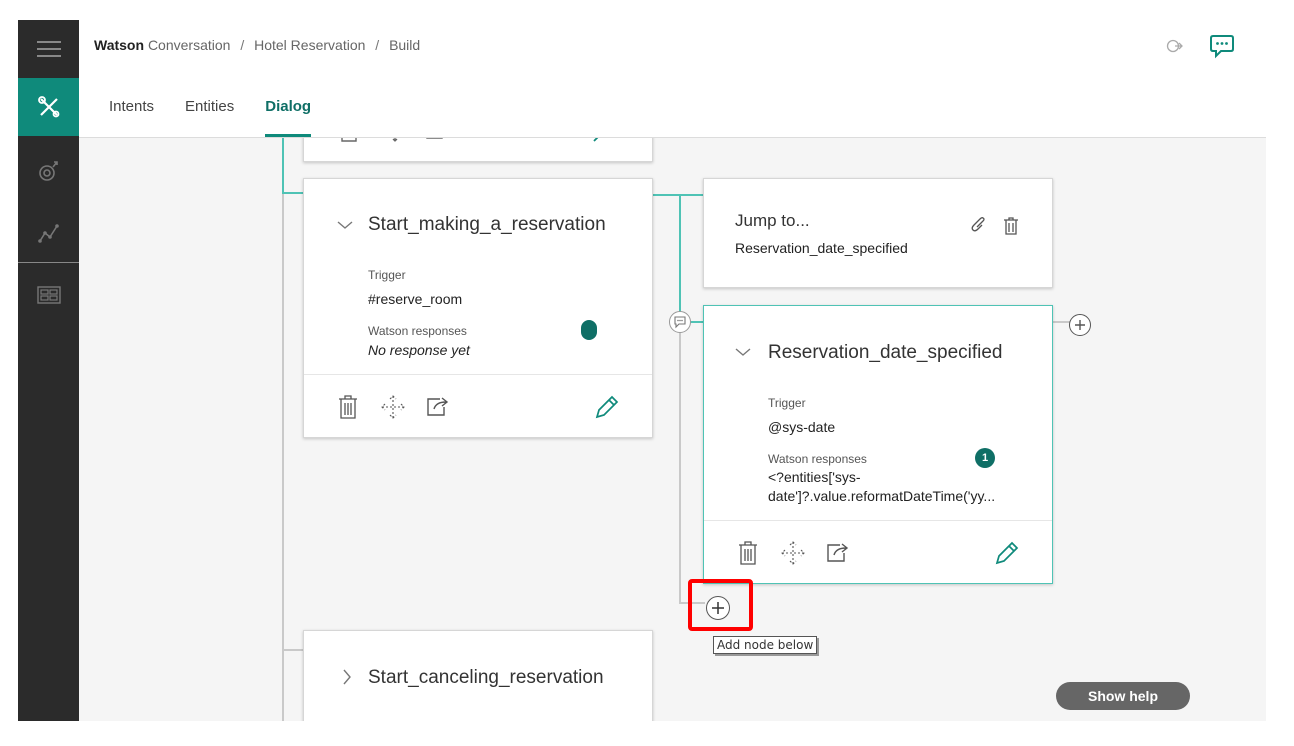  Describe the element at coordinates (405, 45) in the screenshot. I see `breadcrumb-page: Build` at that location.